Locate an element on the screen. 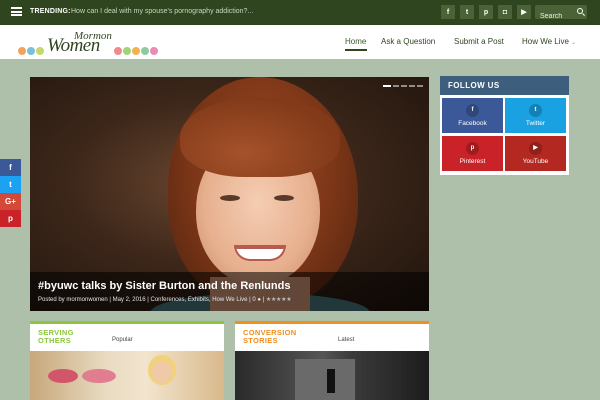 This screenshot has width=600, height=400. slider-pagination is located at coordinates (403, 86).